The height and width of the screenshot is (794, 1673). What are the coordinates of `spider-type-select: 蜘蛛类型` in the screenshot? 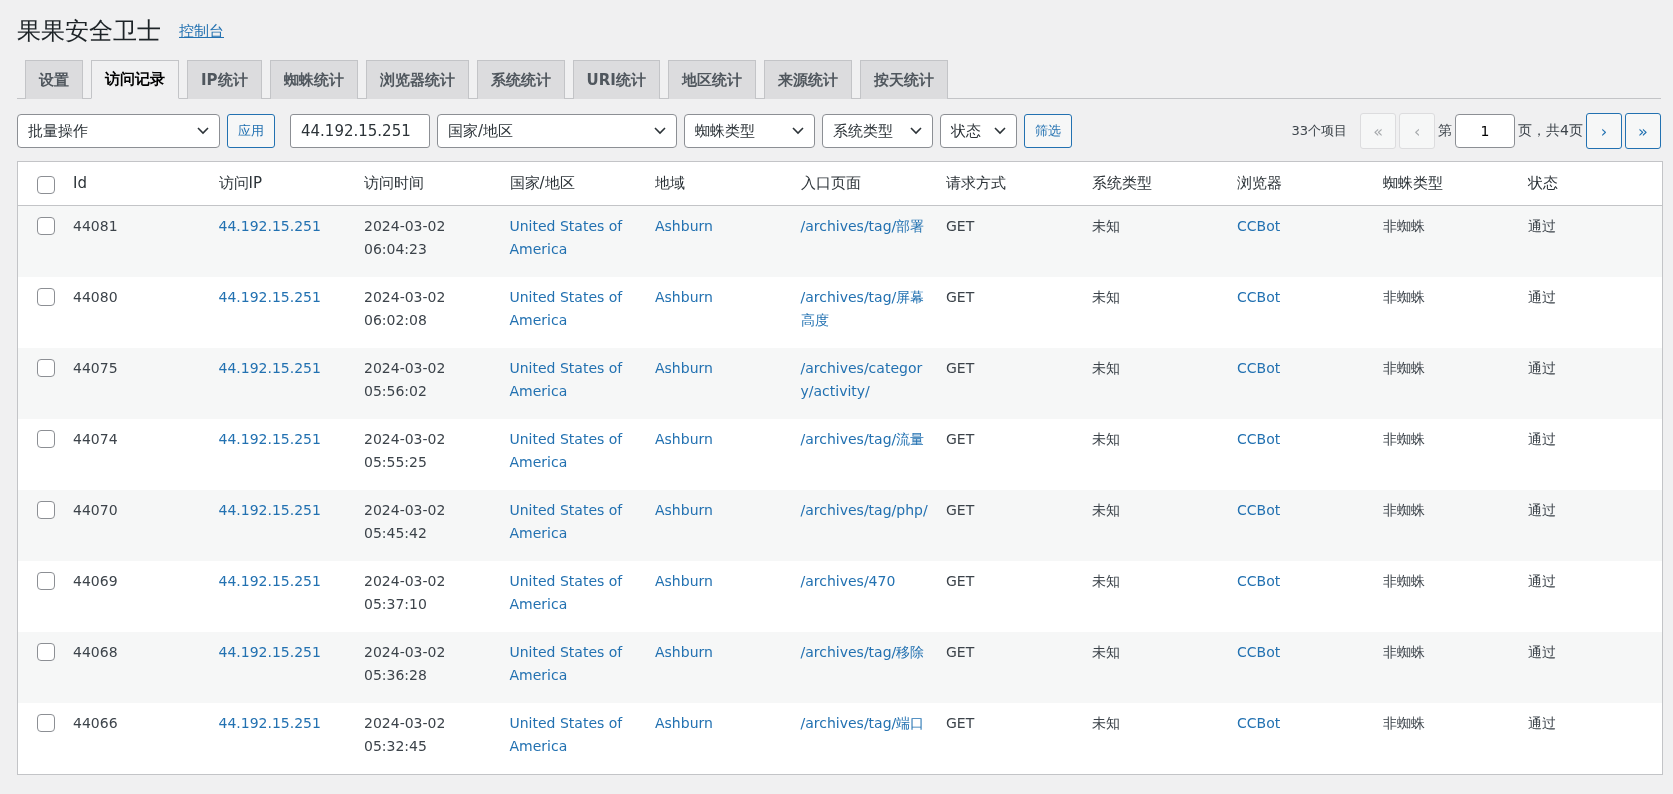 It's located at (749, 131).